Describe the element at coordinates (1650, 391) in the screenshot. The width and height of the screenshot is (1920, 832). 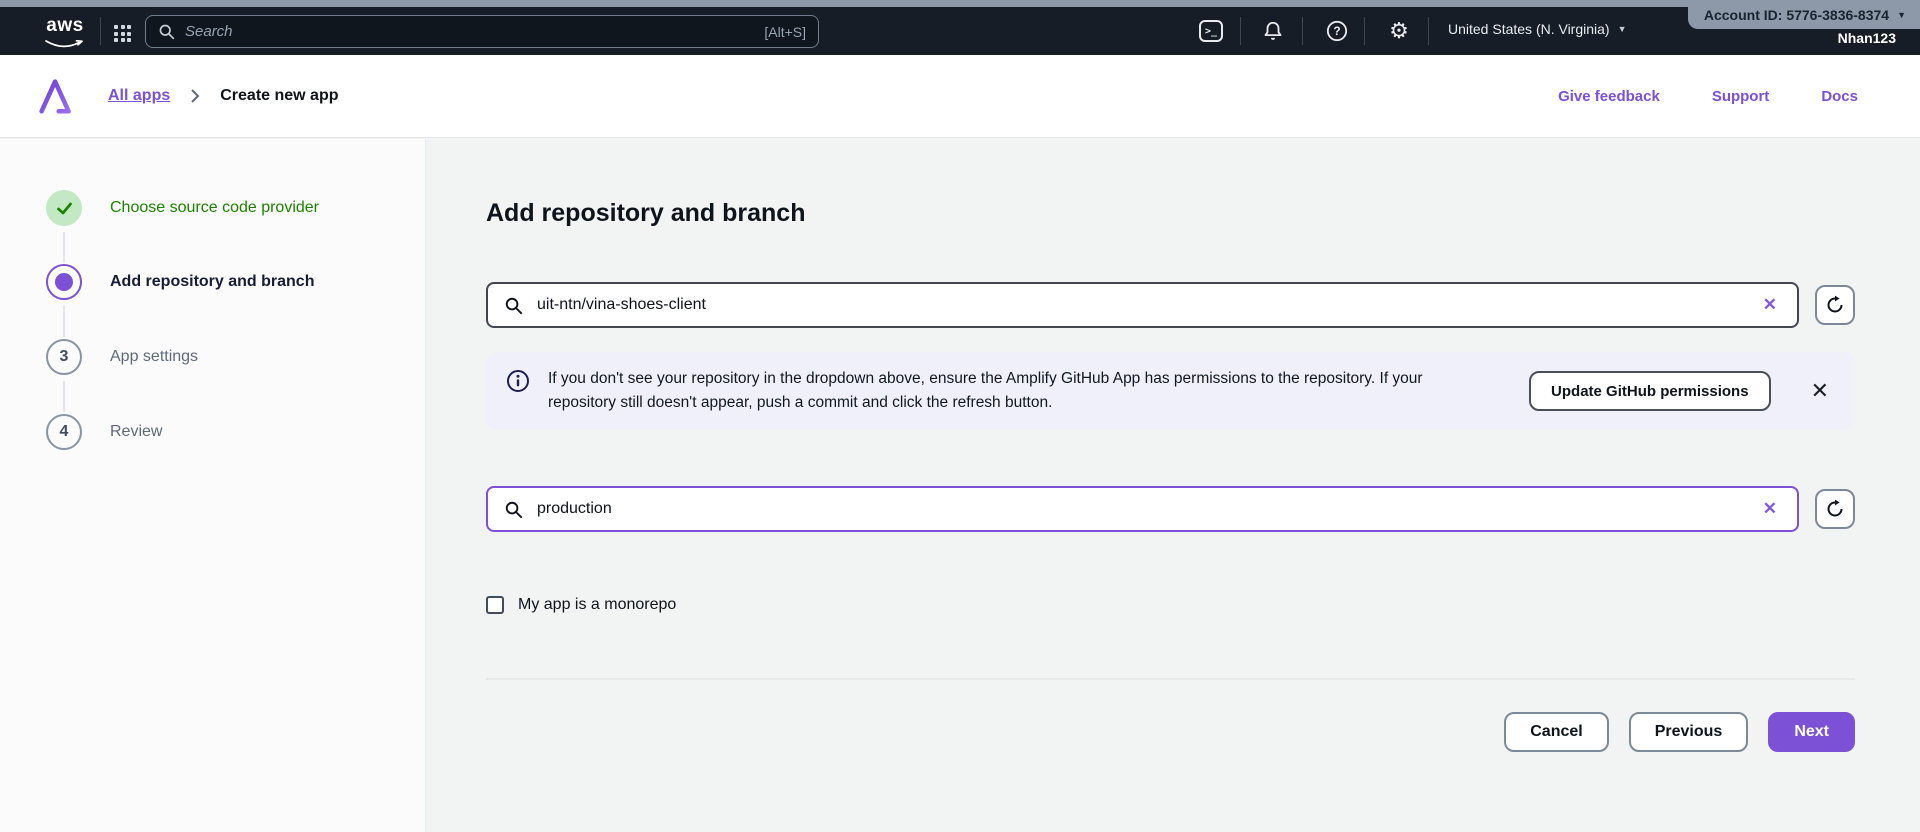
I see `update-github-permissions-button: Update GitHub permissions` at that location.